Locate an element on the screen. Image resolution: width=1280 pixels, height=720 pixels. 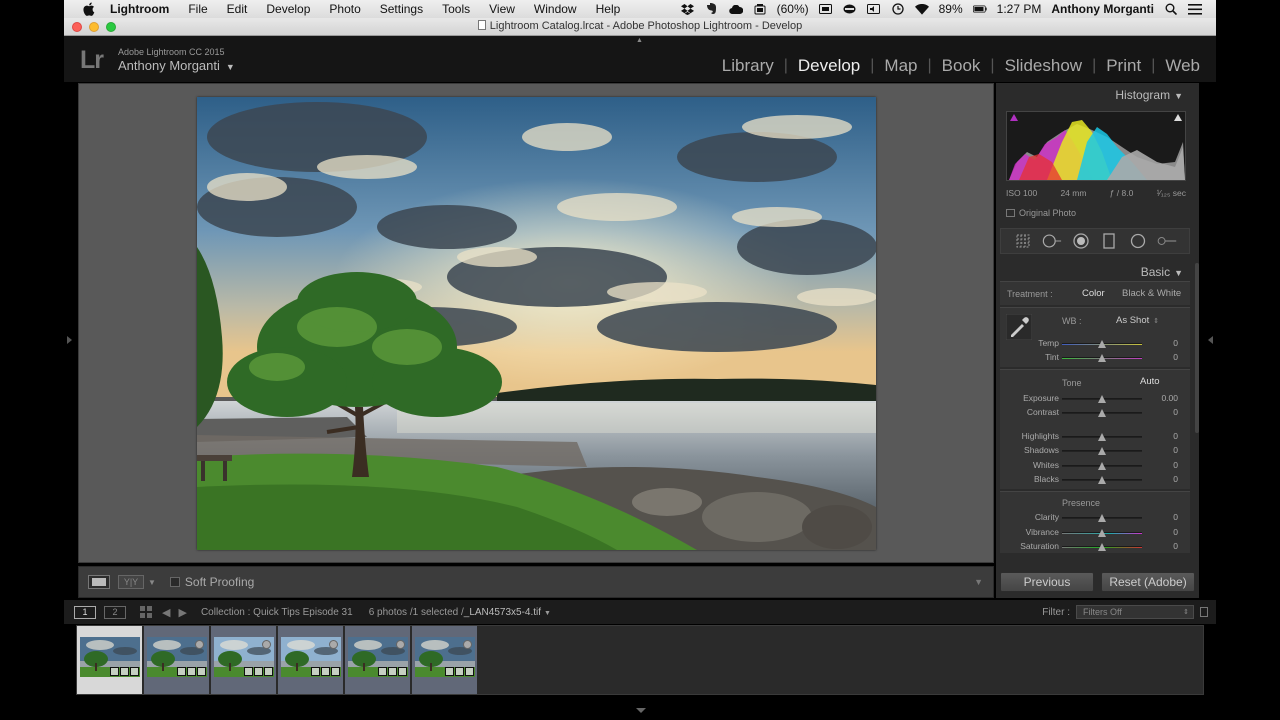
before-after-dropdown-icon: ▼ is located at coordinates (152, 582).